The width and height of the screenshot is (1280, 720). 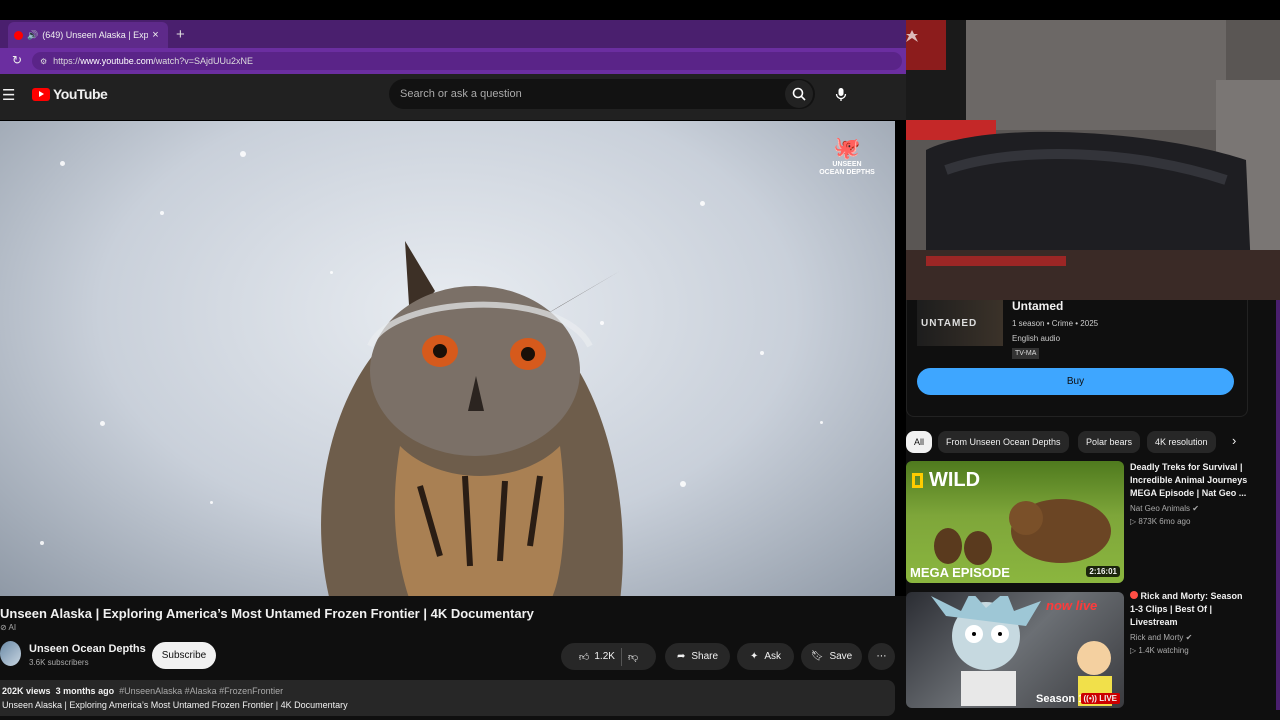 I want to click on recommendation-stats: ▷ 1.4K watching, so click(x=1159, y=650).